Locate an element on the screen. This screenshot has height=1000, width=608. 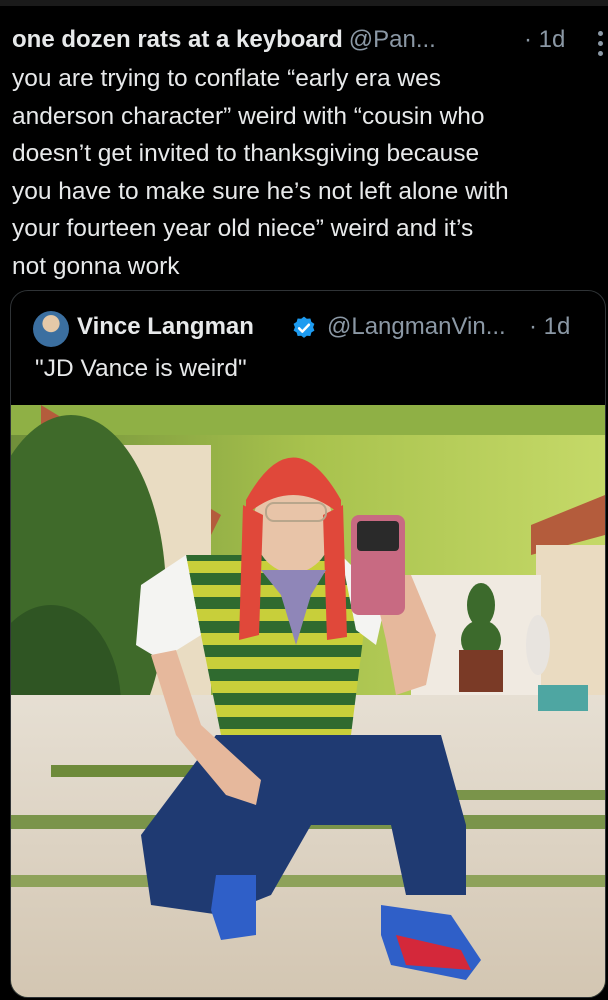
verified-badge-icon is located at coordinates (304, 327).